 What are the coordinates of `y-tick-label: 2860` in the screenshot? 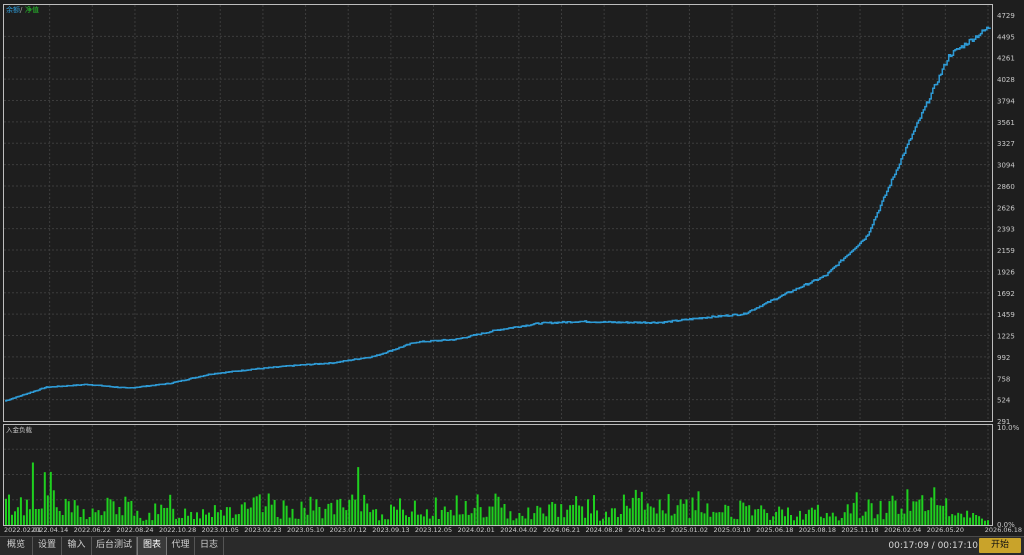 It's located at (1006, 187).